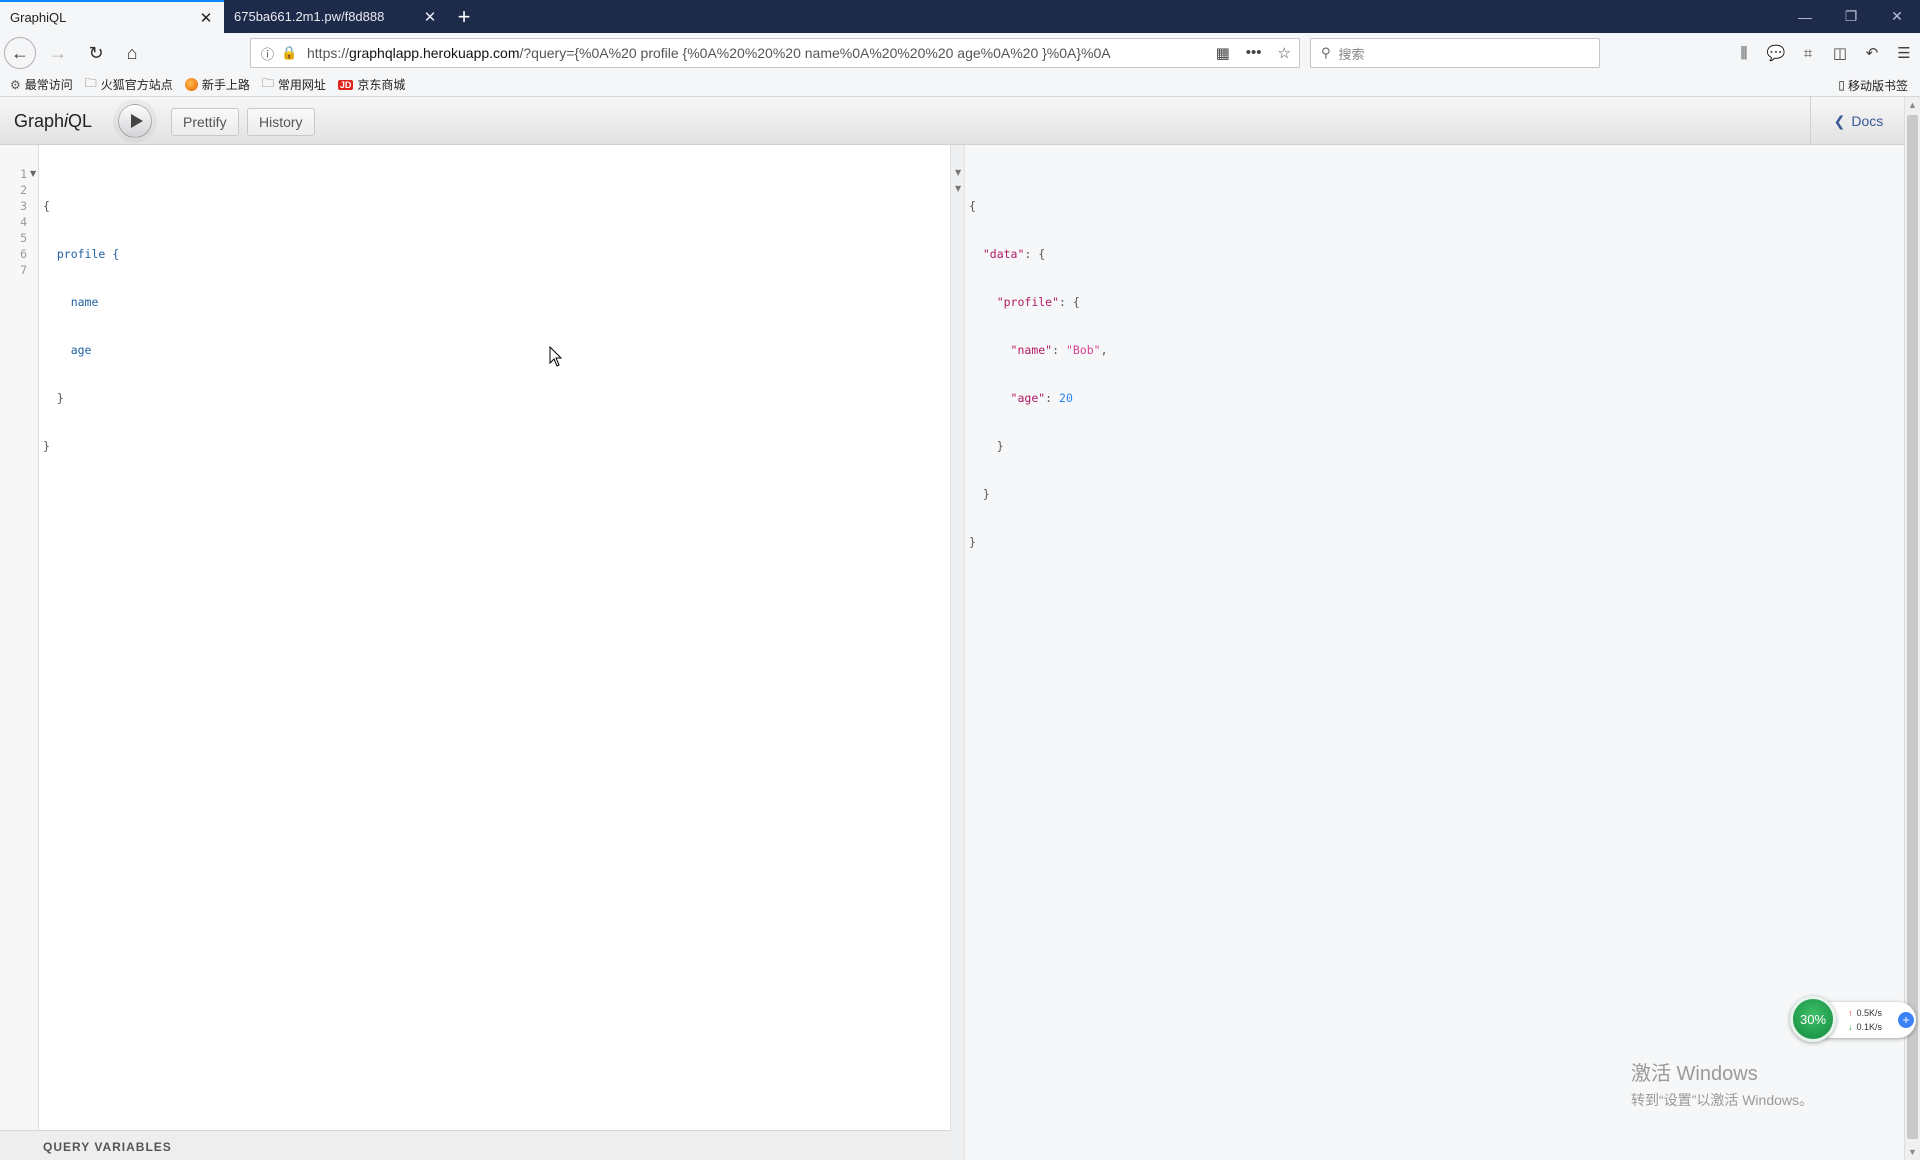 This screenshot has width=1920, height=1160. I want to click on bookmark-jd: JD 京东商城, so click(371, 84).